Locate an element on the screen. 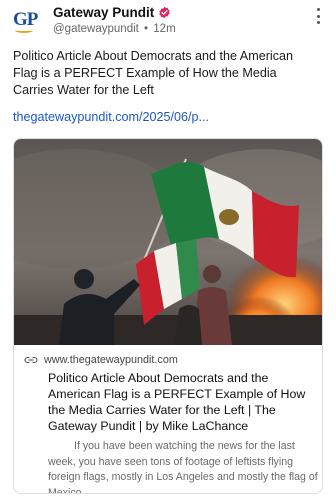  author-info: Gateway Pundit @gatewaypundit • 12m is located at coordinates (114, 19).